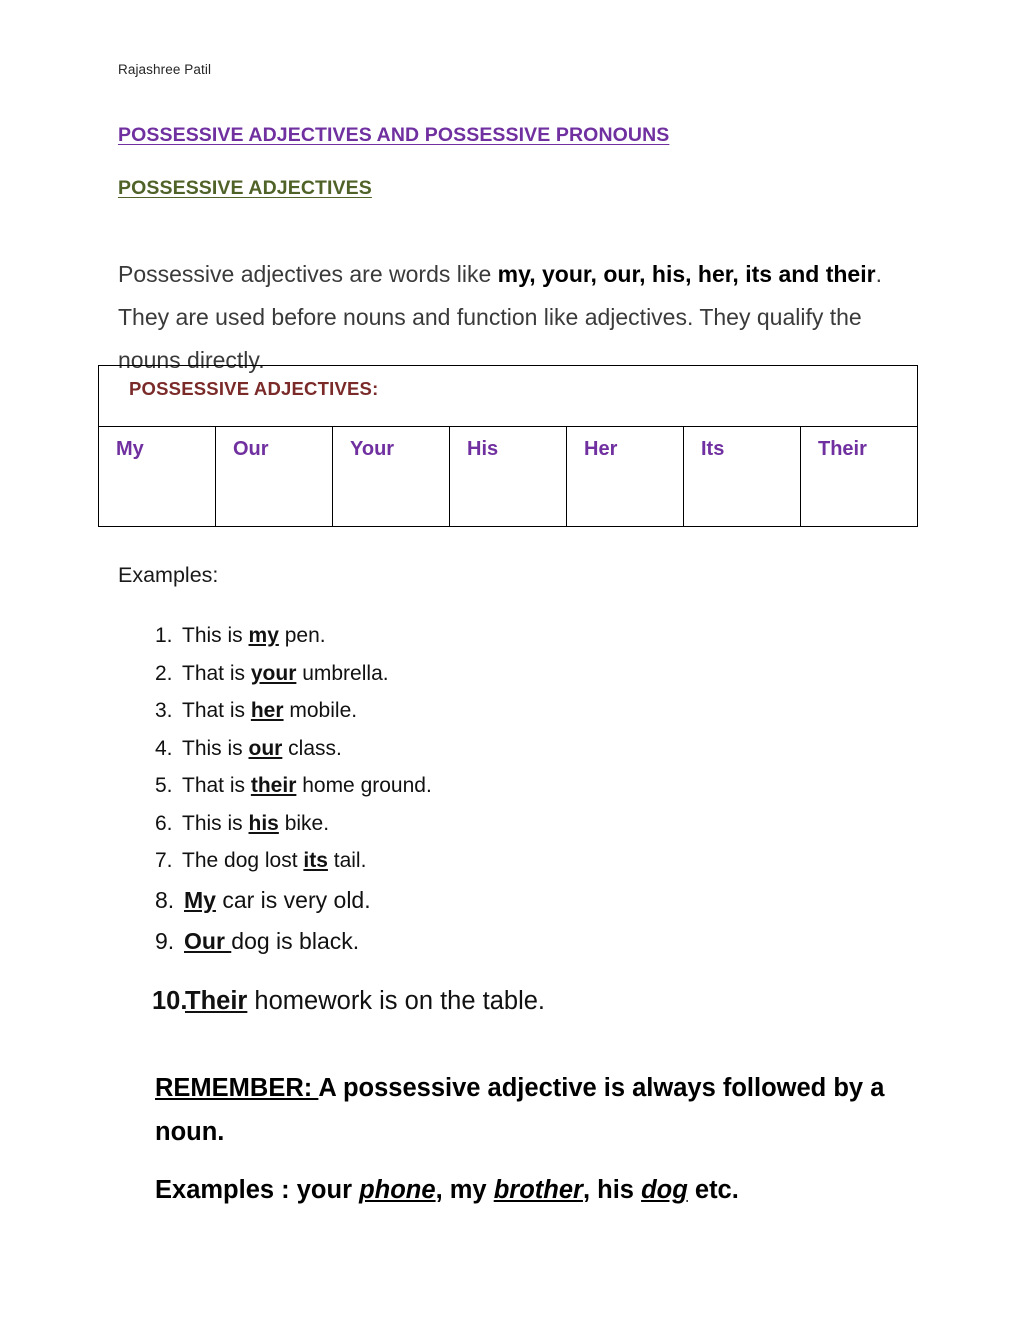  I want to click on list-item-post: dog is black., so click(295, 940).